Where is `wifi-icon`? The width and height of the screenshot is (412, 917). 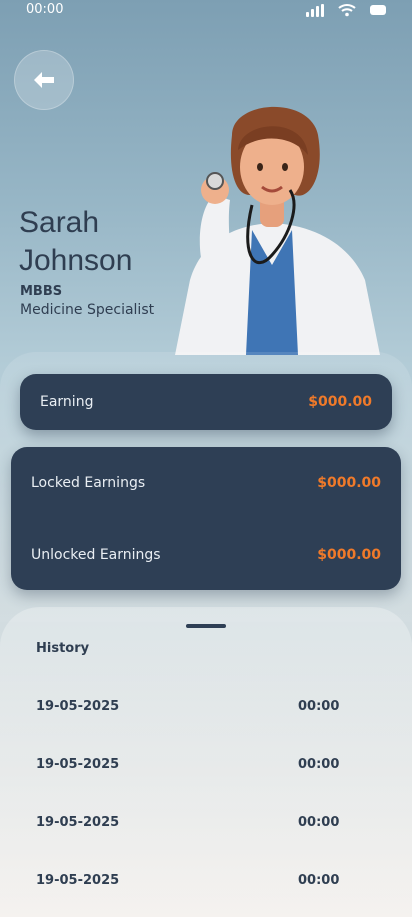
wifi-icon is located at coordinates (347, 10).